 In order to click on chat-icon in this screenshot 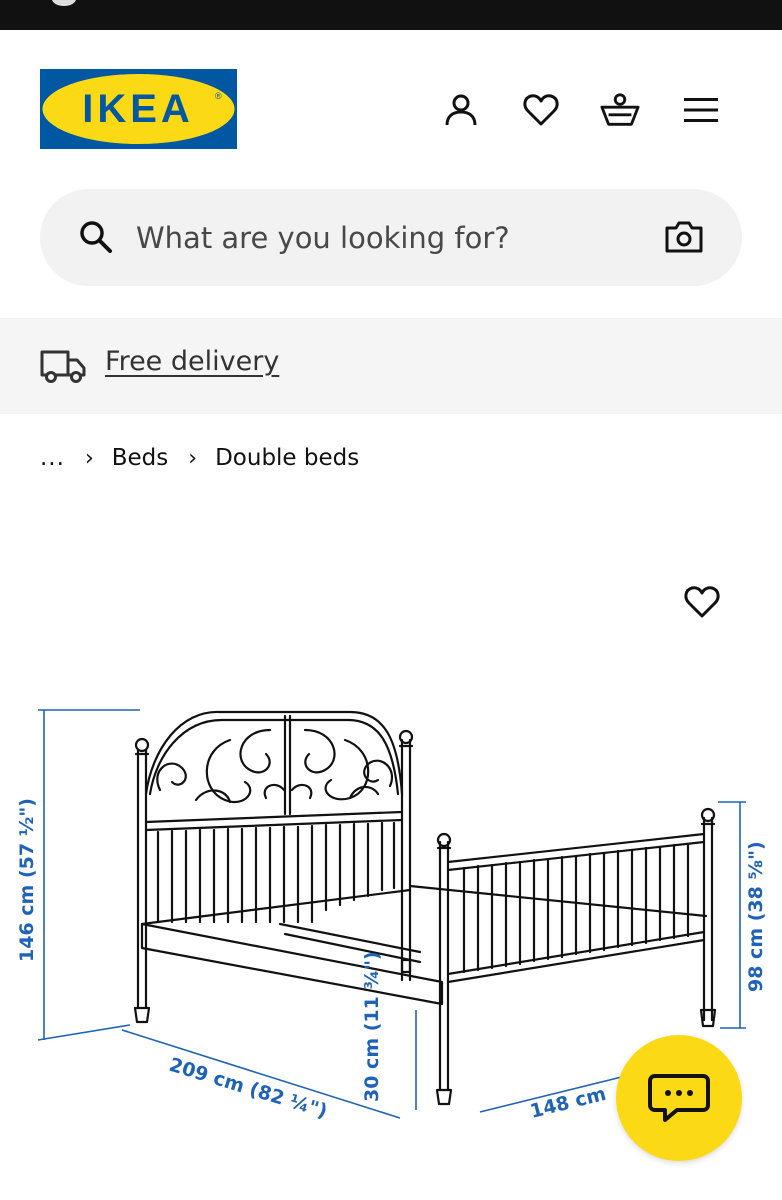, I will do `click(679, 1098)`.